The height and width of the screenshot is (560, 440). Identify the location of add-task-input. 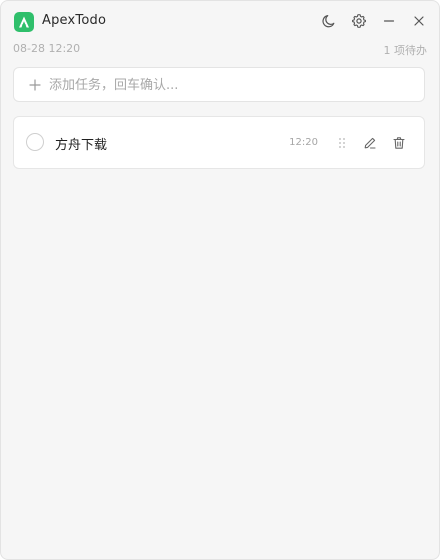
(229, 85).